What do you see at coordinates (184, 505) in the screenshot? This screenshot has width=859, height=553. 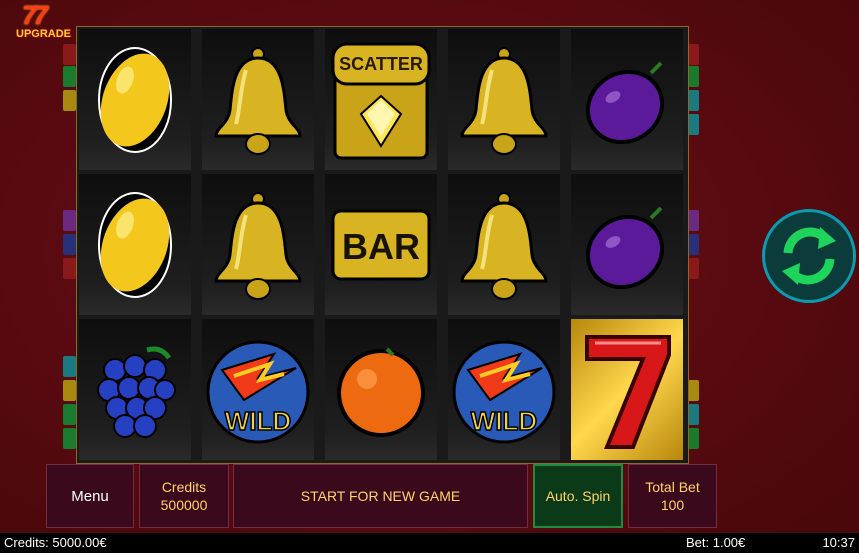 I see `credits-value: 500000` at bounding box center [184, 505].